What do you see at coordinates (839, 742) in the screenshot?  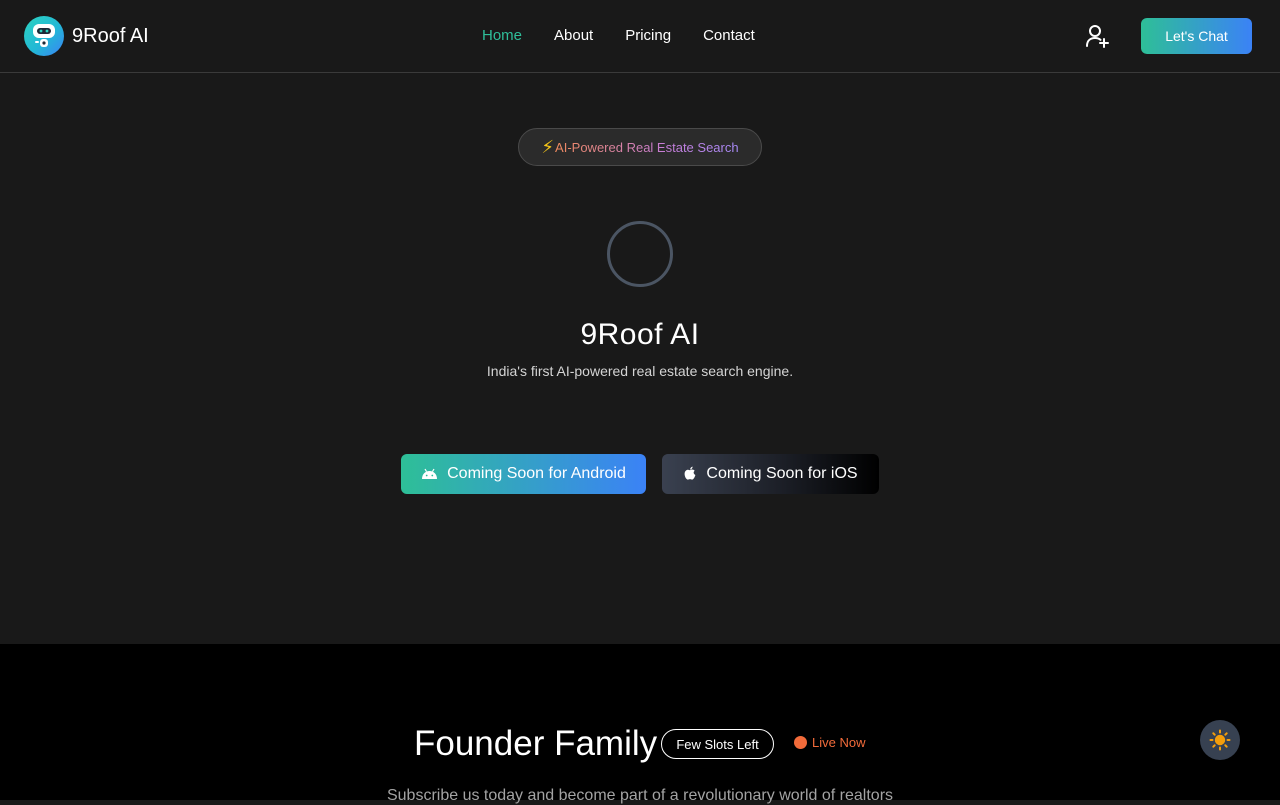 I see `live-now-label: Live Now` at bounding box center [839, 742].